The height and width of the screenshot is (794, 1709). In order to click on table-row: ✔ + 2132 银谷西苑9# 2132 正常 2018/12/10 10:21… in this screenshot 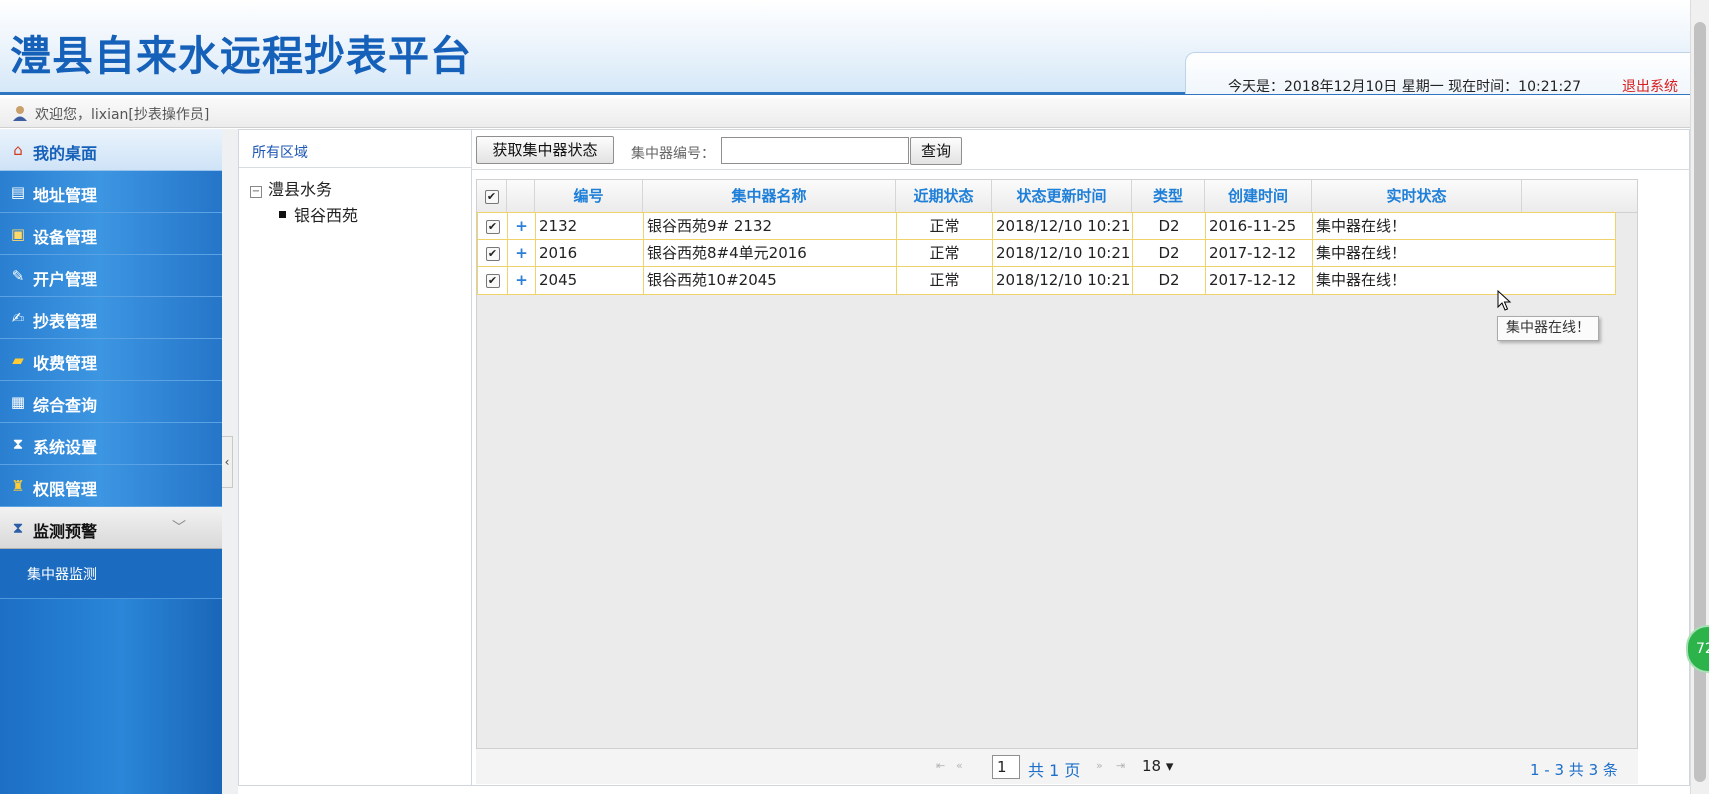, I will do `click(1046, 226)`.